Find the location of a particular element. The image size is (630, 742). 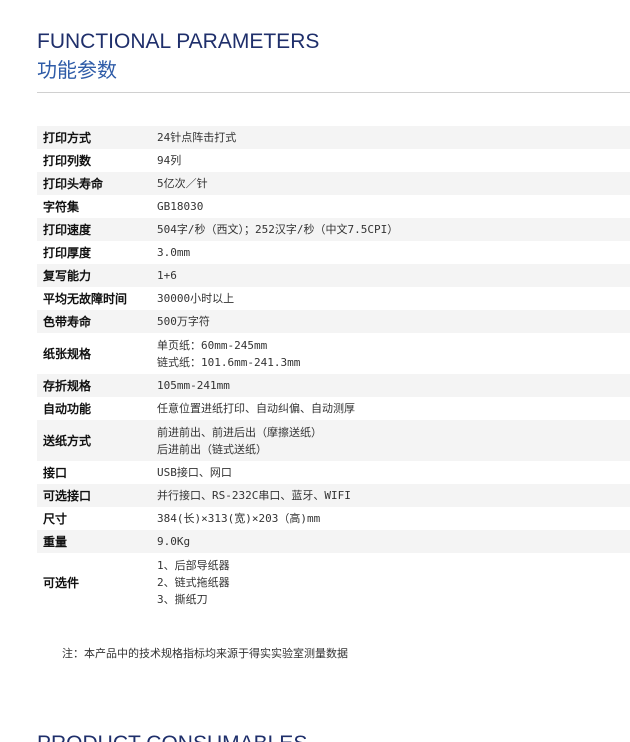

spec-row: 字符集 GB18030 is located at coordinates (333, 206).